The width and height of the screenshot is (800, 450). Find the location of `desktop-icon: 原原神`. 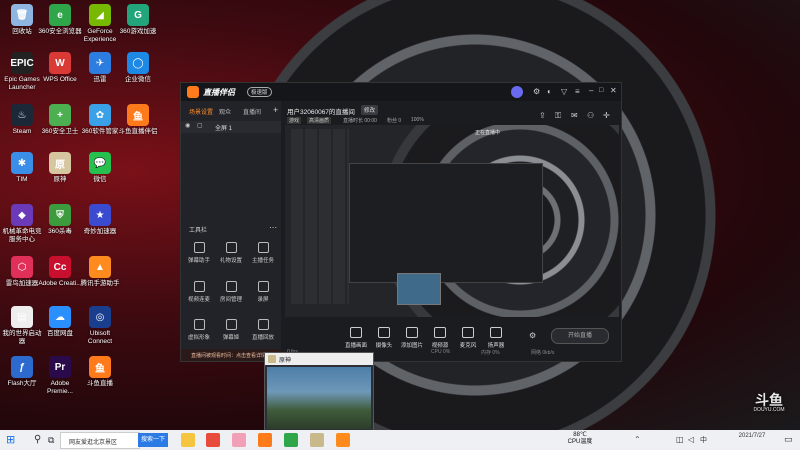

desktop-icon: 原原神 is located at coordinates (60, 168).